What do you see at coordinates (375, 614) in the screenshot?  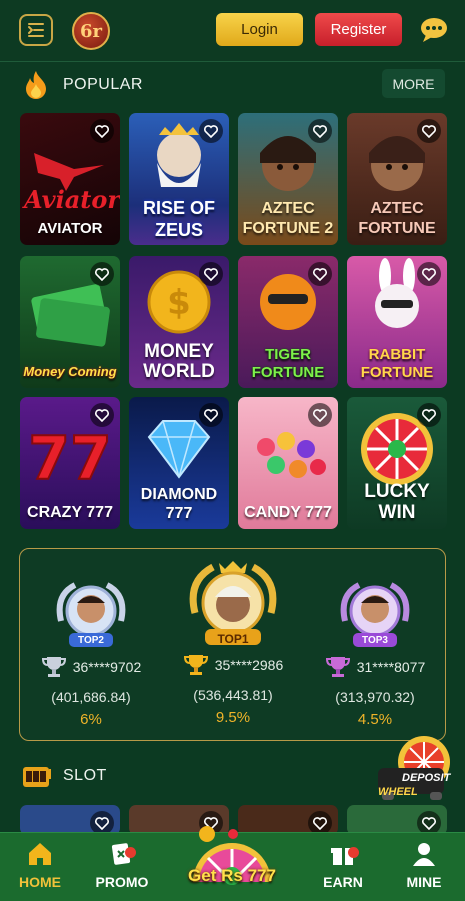 I see `avatar: TOP3` at bounding box center [375, 614].